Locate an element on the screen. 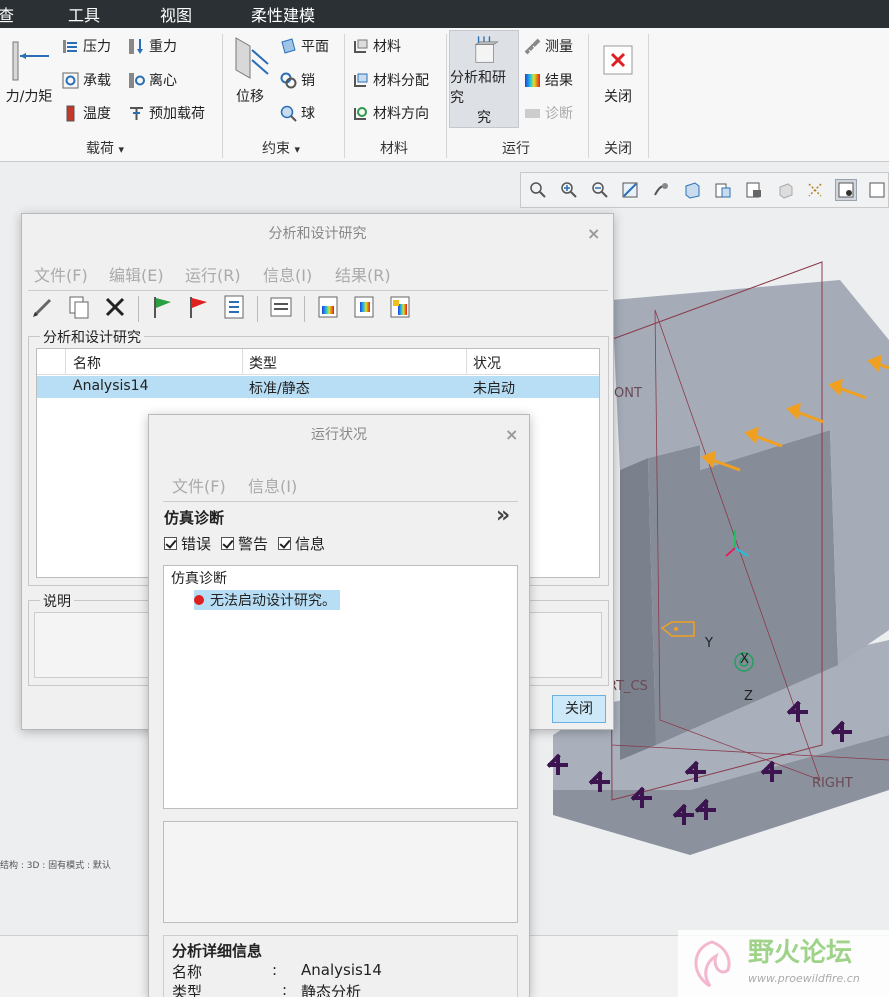 Image resolution: width=889 pixels, height=997 pixels. detail-sep: : is located at coordinates (285, 989).